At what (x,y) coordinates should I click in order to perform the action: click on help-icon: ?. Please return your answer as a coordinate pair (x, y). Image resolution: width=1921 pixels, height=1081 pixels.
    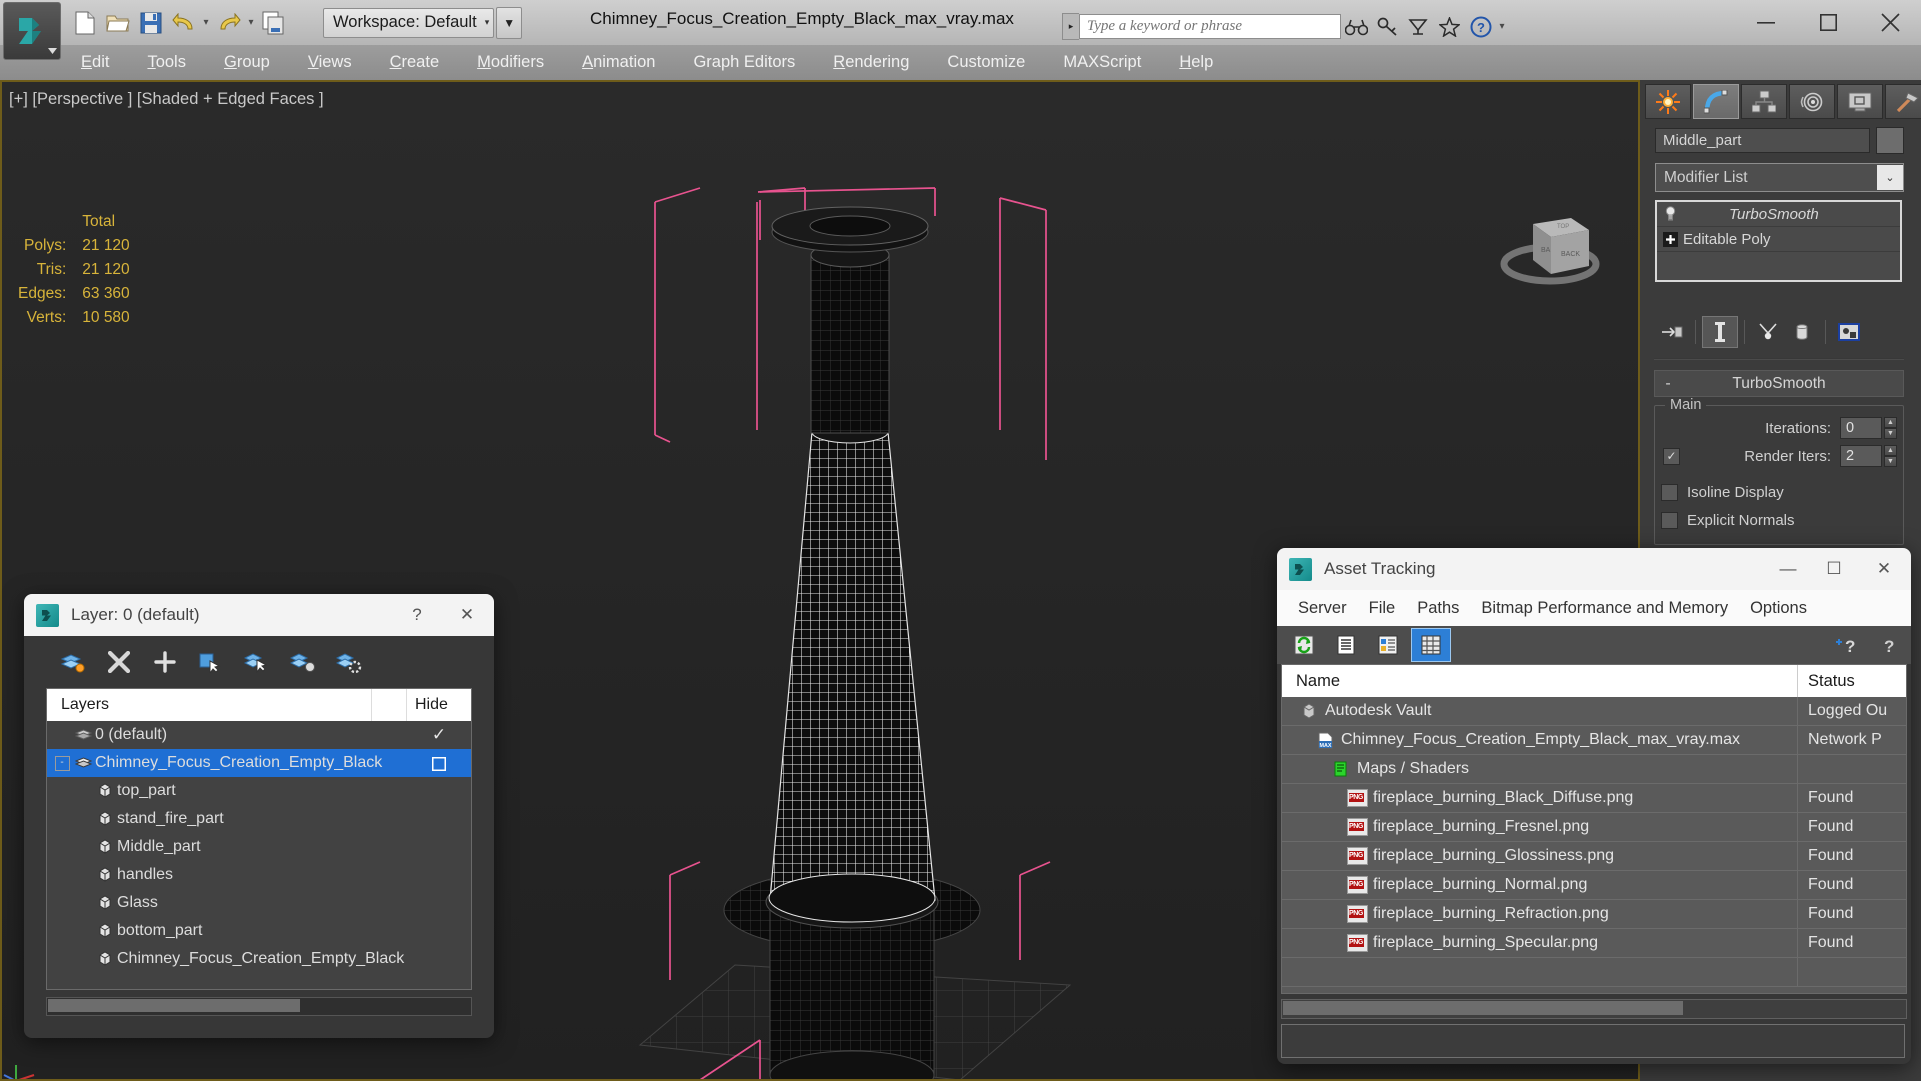
    Looking at the image, I should click on (1888, 645).